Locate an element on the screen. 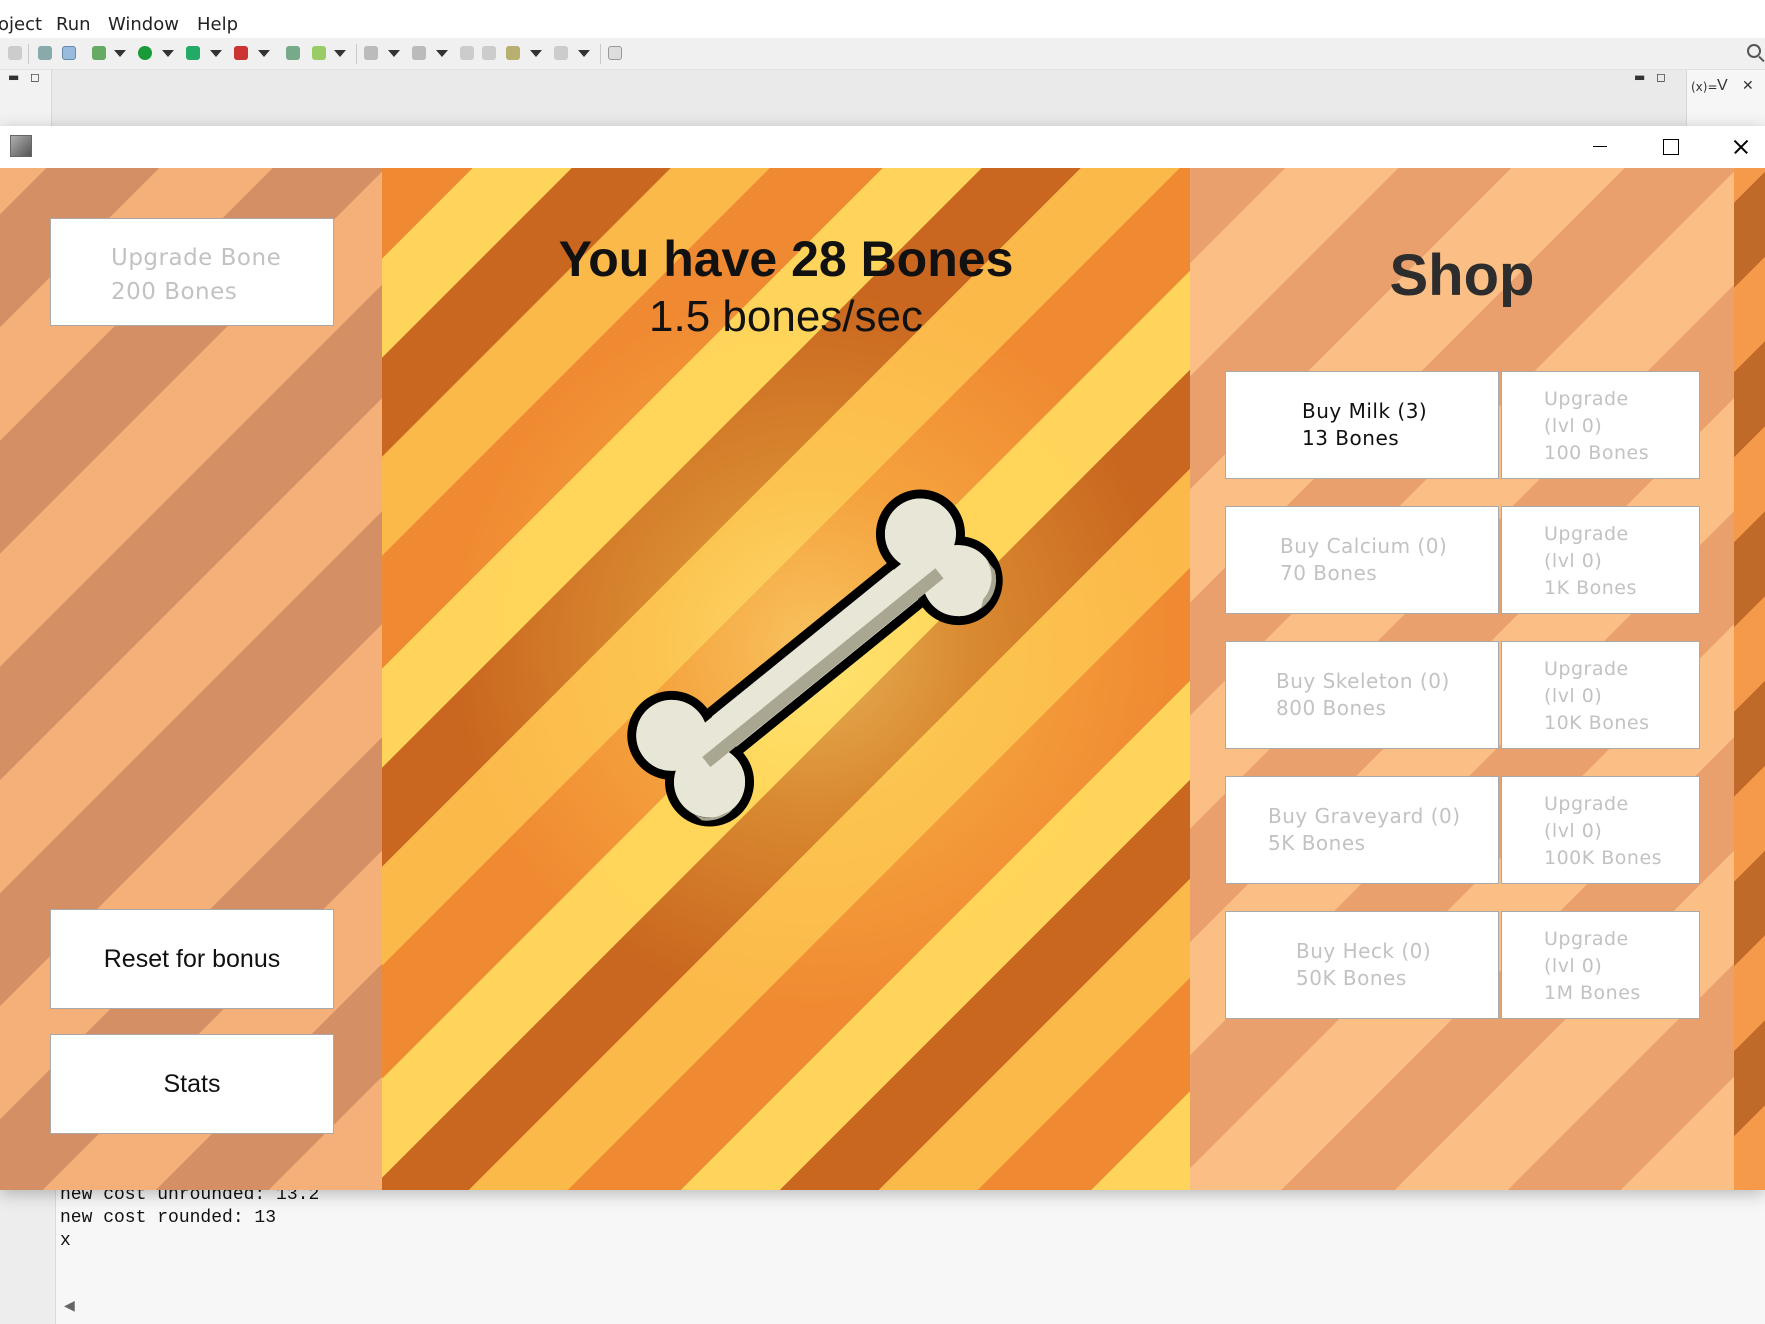  upgrade-item-button: Upgrade (lvl 0) 100K Bones is located at coordinates (1600, 830).